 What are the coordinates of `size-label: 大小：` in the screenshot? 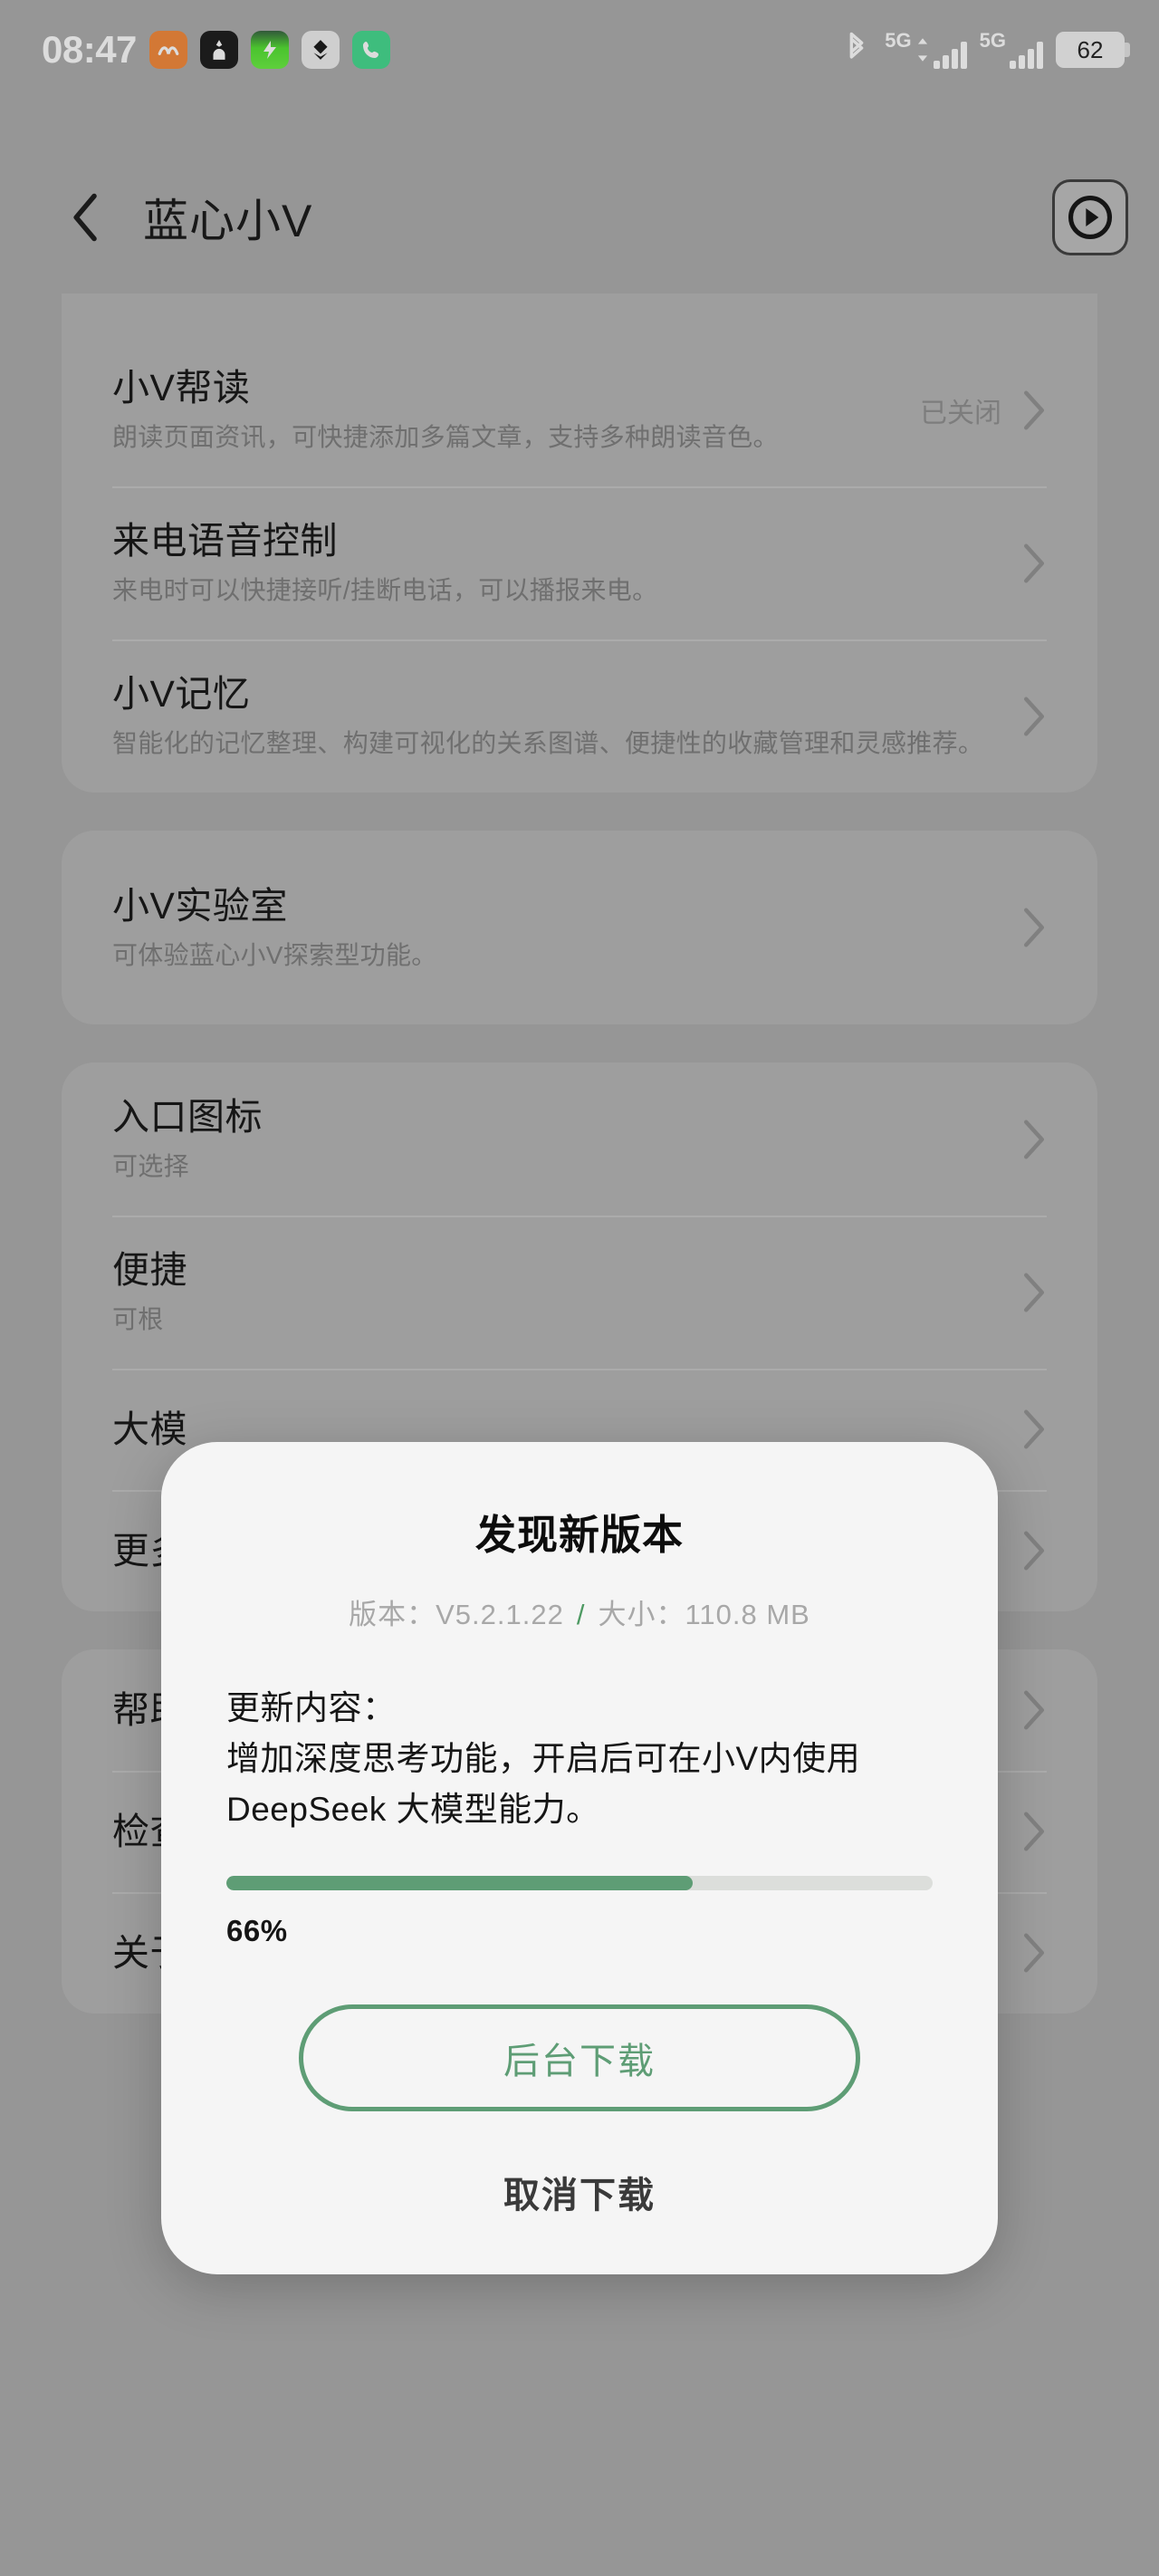 It's located at (641, 1614).